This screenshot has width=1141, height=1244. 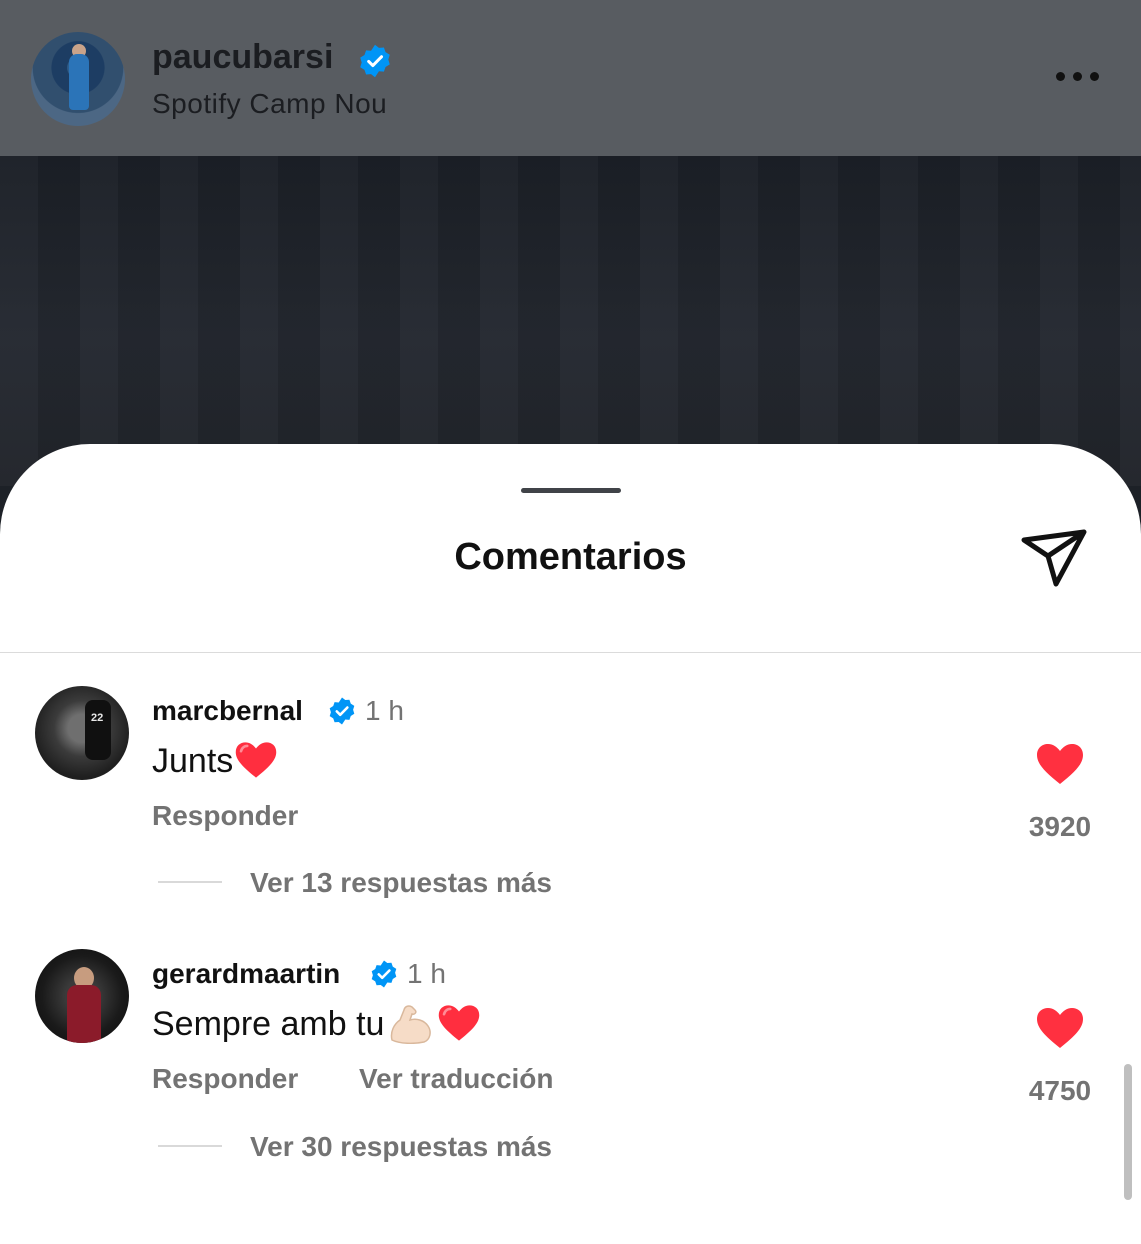 What do you see at coordinates (1128, 1132) in the screenshot?
I see `scrollbar` at bounding box center [1128, 1132].